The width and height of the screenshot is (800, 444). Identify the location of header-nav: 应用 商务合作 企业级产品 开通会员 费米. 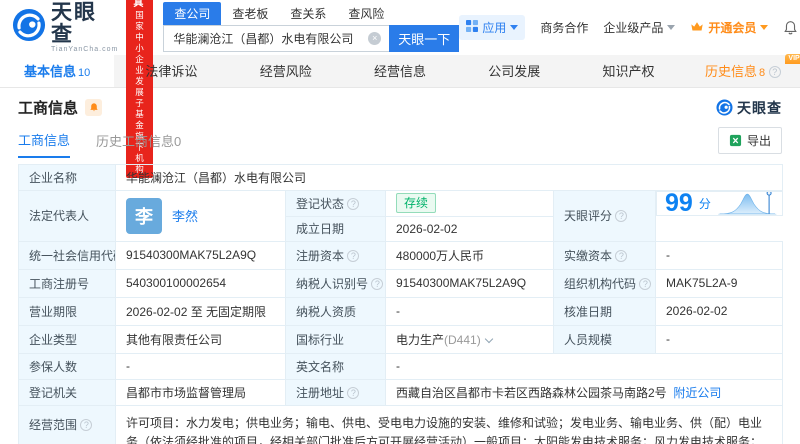
(629, 27).